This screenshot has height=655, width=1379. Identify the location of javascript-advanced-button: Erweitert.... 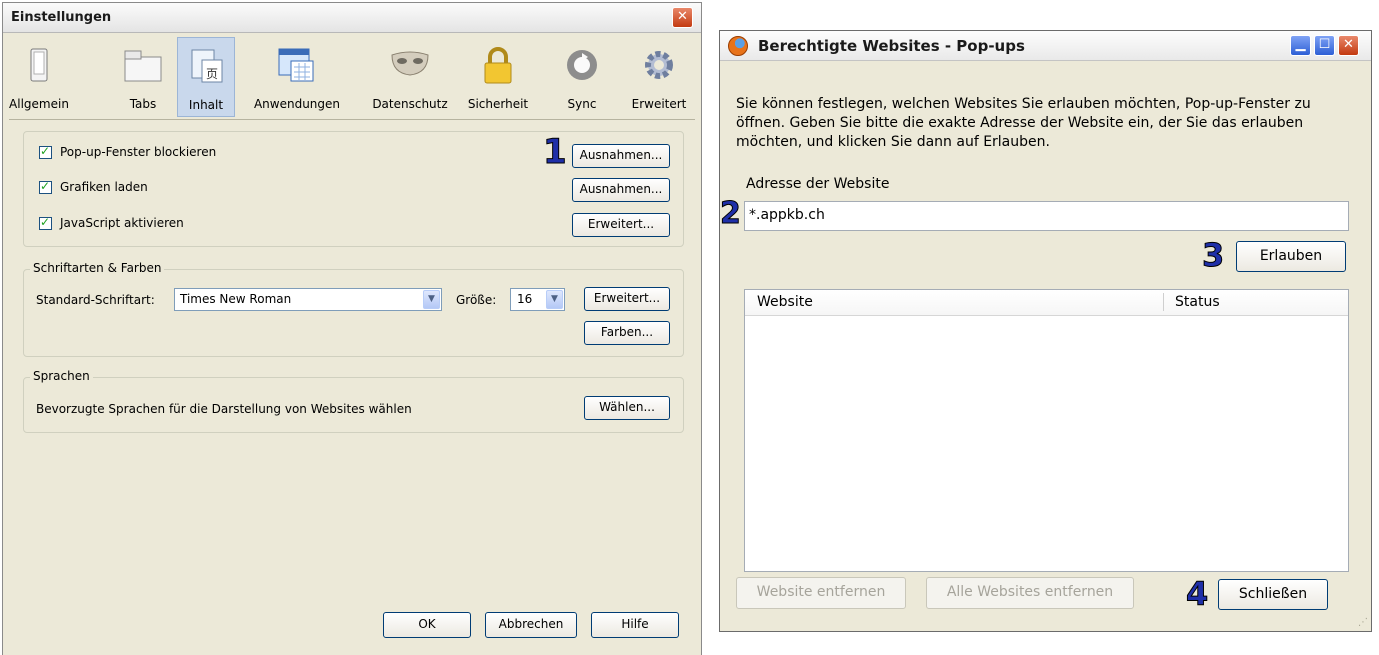
(621, 225).